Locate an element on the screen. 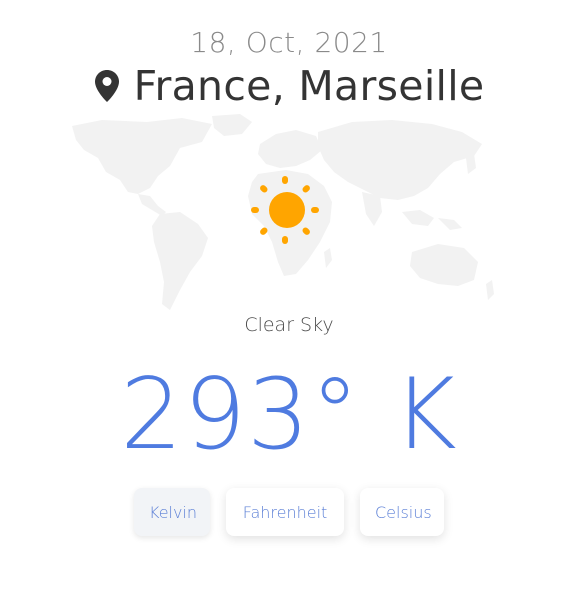 The image size is (578, 597). sun-icon is located at coordinates (285, 210).